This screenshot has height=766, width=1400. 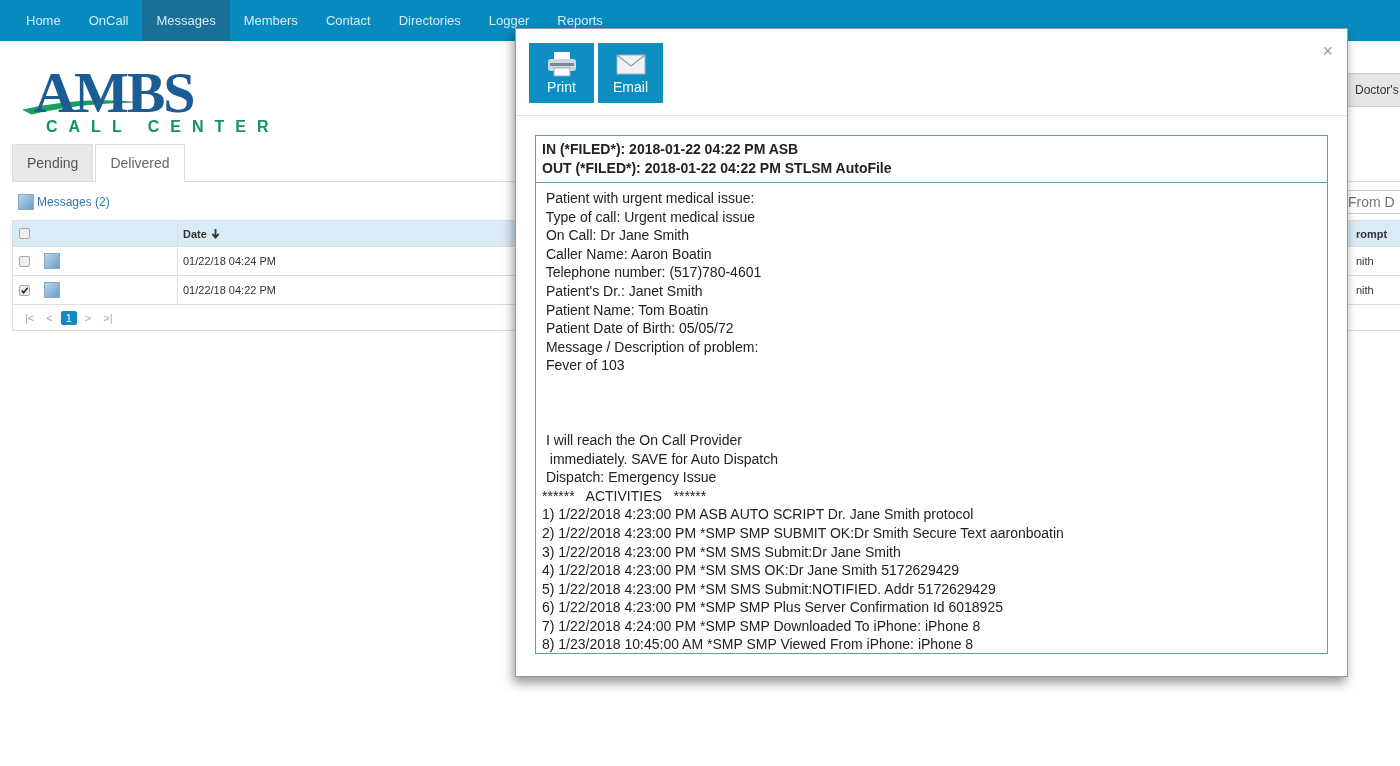 I want to click on nav-link: Messages, so click(x=186, y=20).